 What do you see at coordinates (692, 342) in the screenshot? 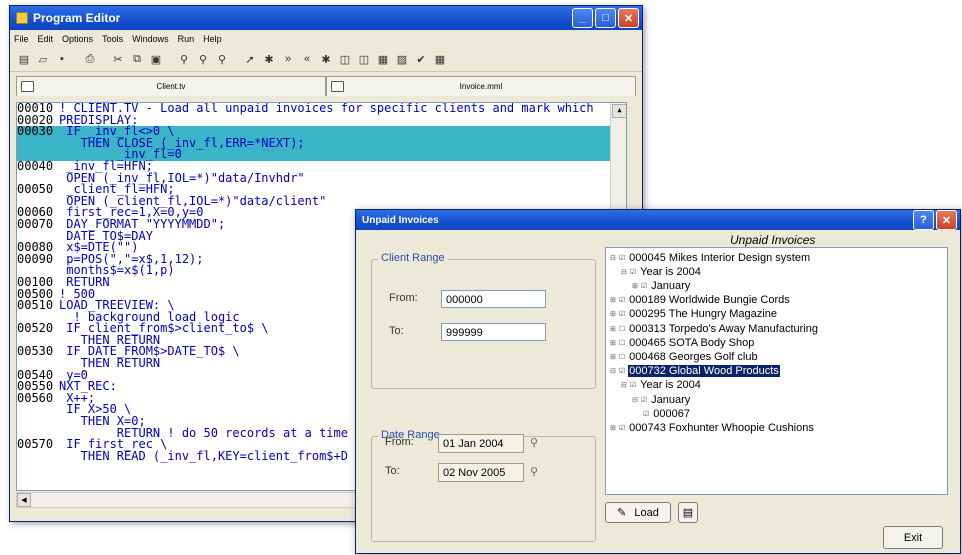
I see `tree-node-label: 000465 SOTA Body Shop` at bounding box center [692, 342].